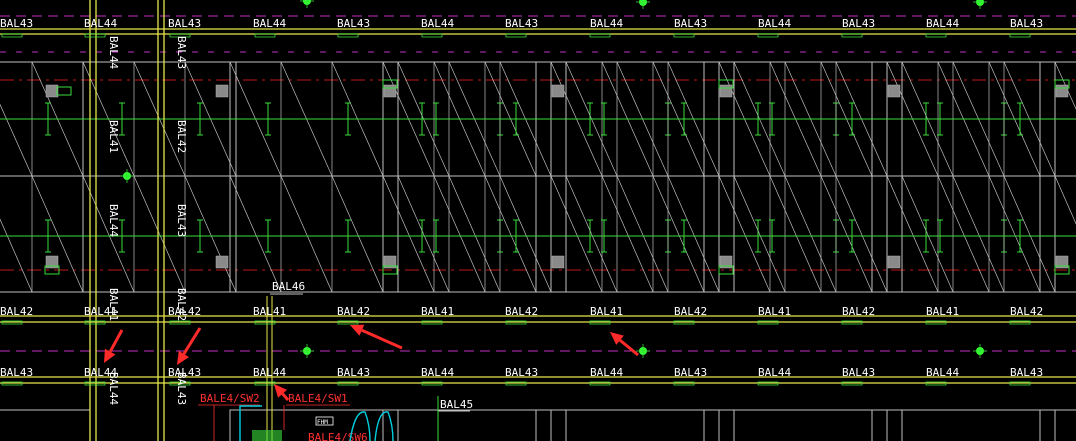 This screenshot has width=1076, height=441. What do you see at coordinates (338, 436) in the screenshot?
I see `red-callout-sw6: BALE4/SW6` at bounding box center [338, 436].